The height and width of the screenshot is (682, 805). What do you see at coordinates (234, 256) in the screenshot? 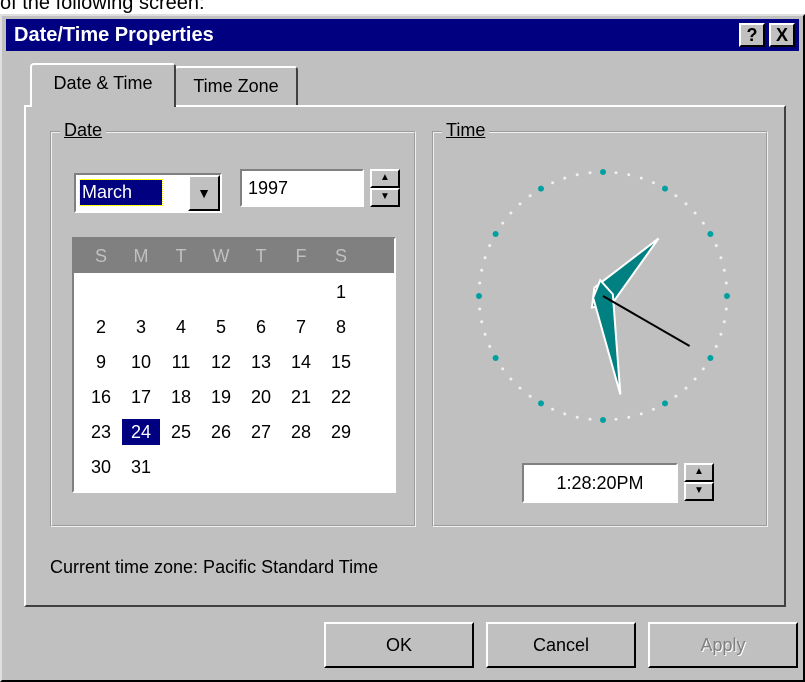
I see `weekday-header: SMTWTFS` at bounding box center [234, 256].